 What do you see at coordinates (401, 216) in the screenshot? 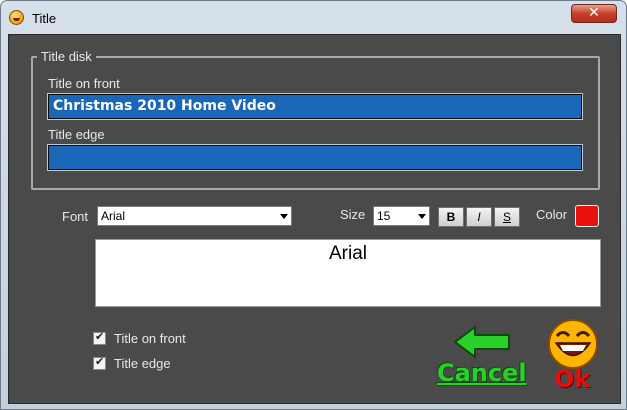
I see `size-select: 15` at bounding box center [401, 216].